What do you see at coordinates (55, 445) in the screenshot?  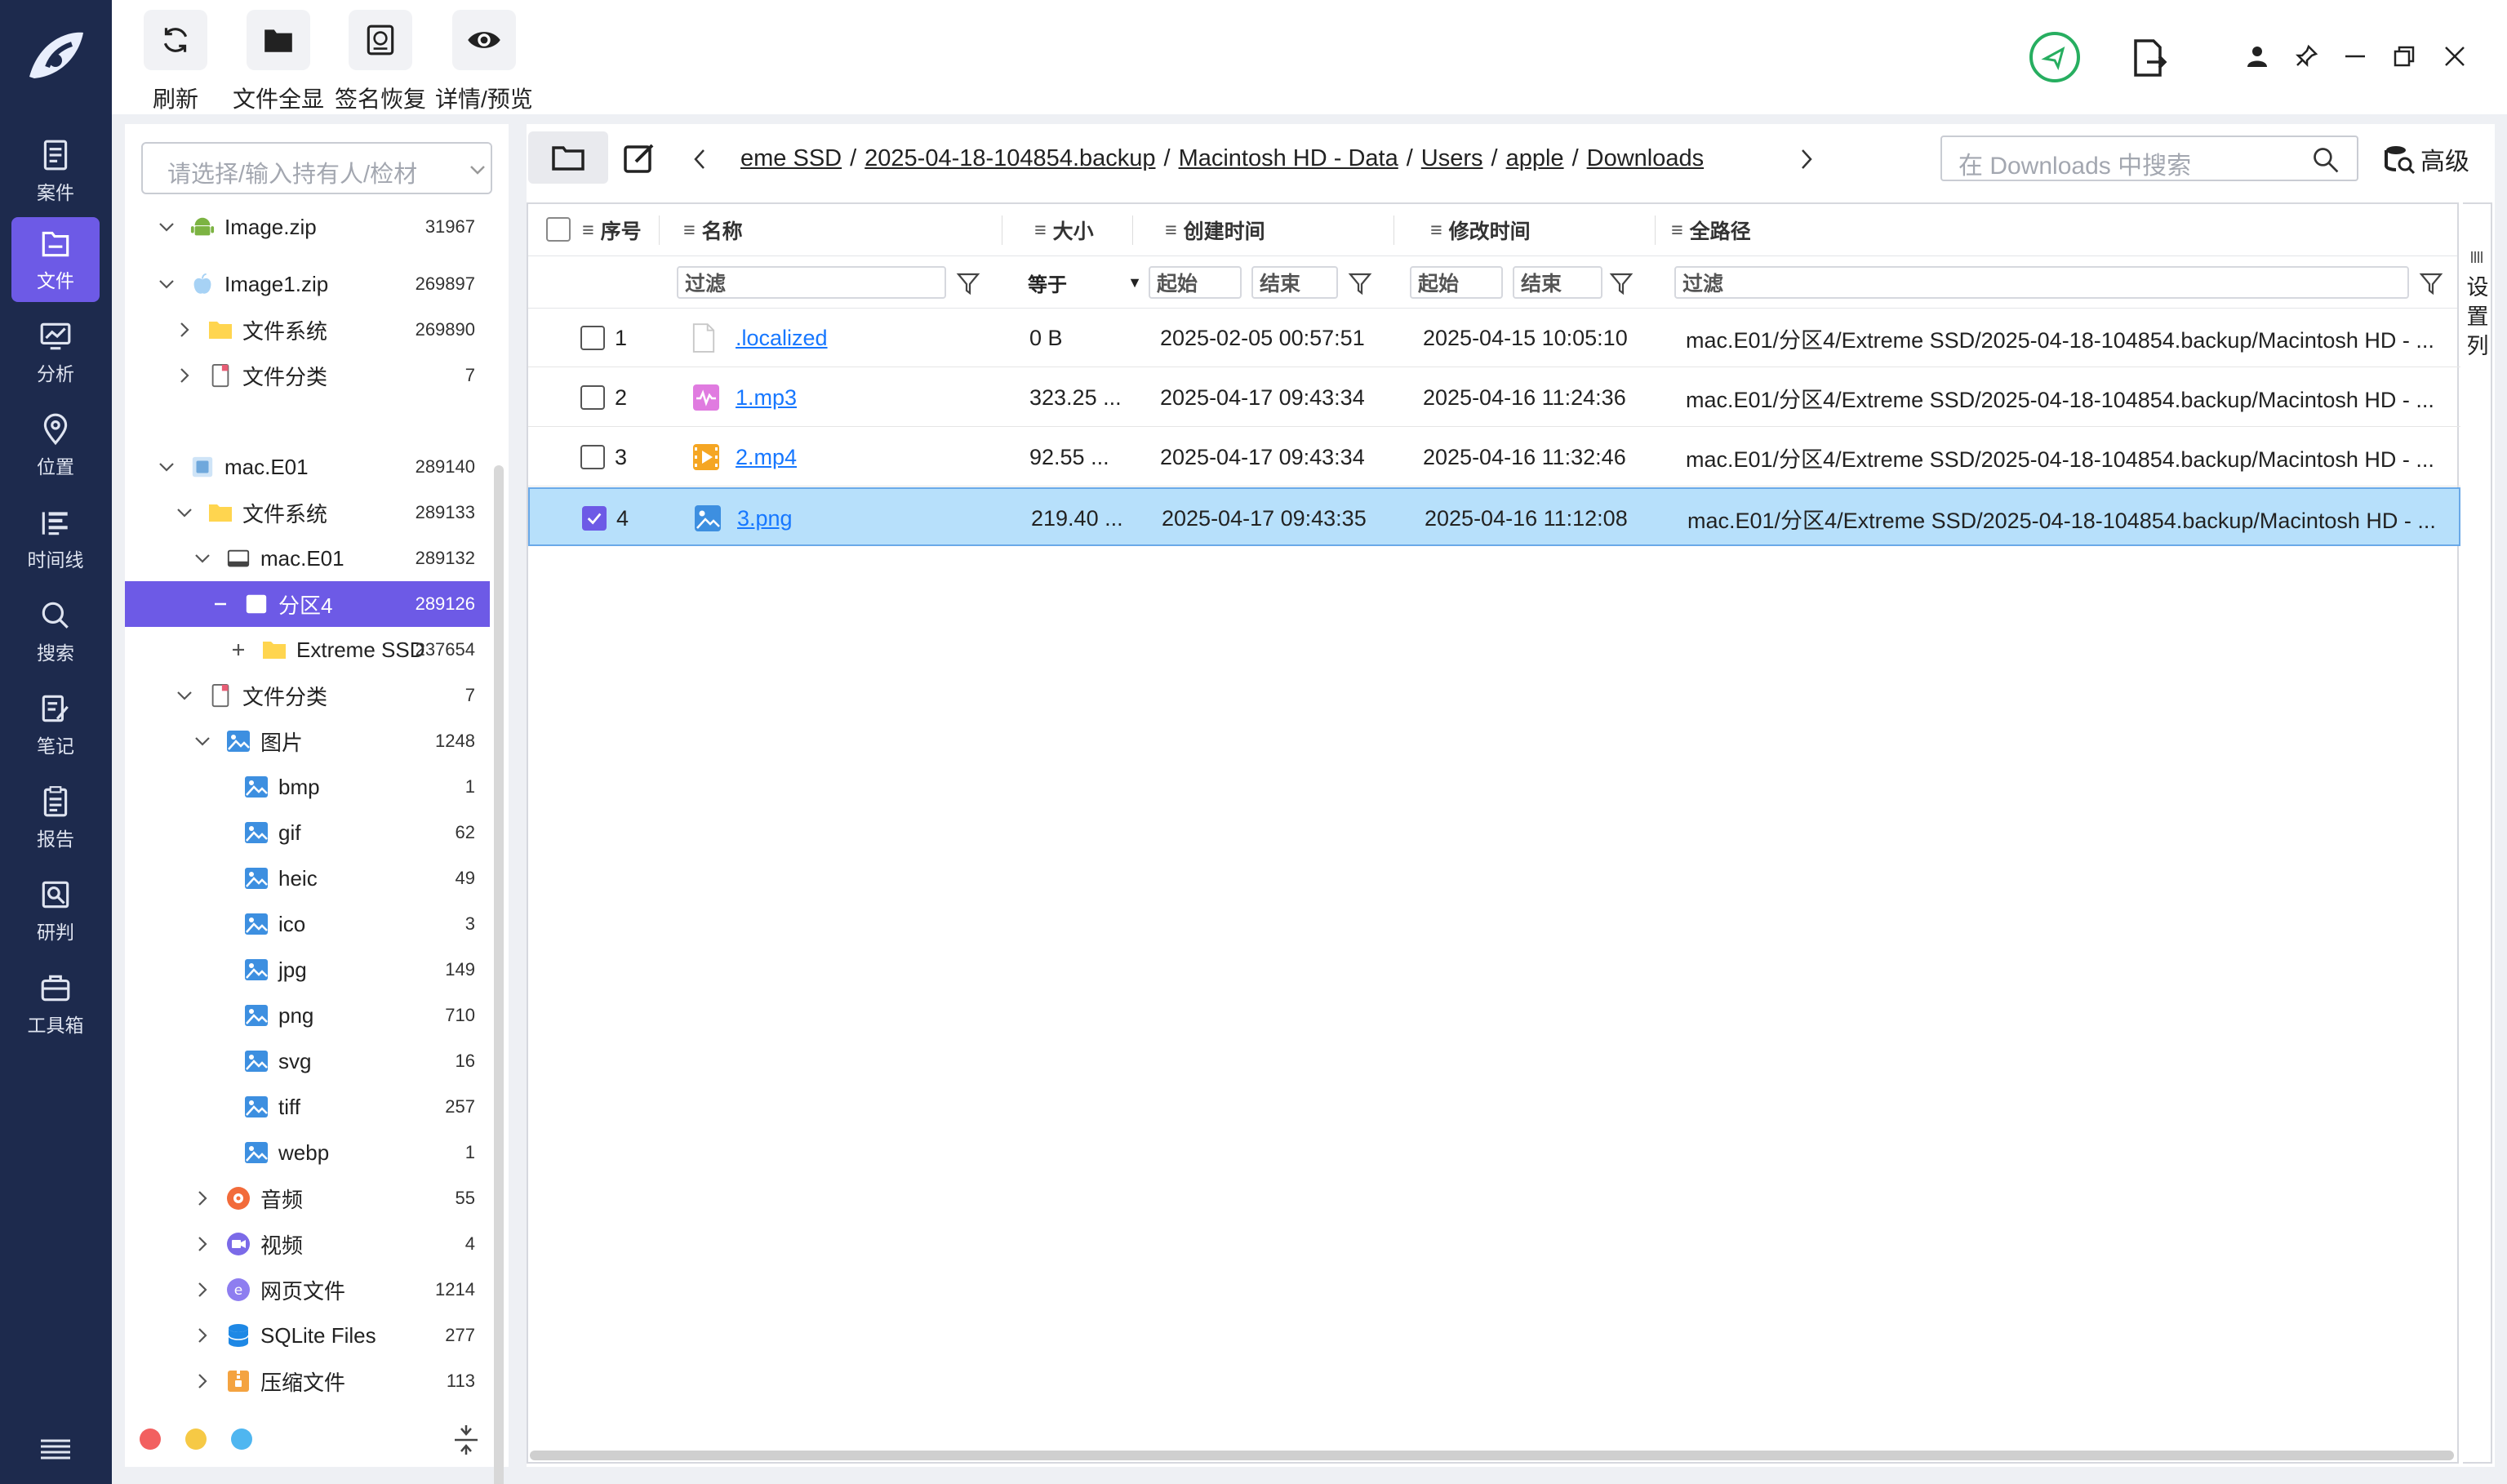 I see `nav-location: 位置` at bounding box center [55, 445].